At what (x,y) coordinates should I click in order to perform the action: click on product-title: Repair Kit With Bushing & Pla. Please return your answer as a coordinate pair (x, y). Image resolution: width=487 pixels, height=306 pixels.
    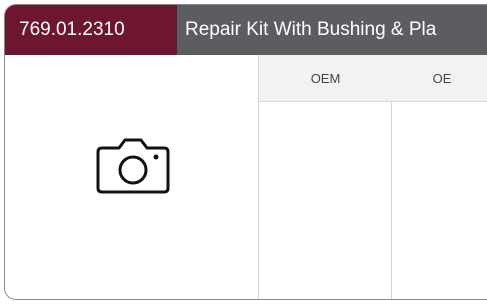
    Looking at the image, I should click on (311, 29).